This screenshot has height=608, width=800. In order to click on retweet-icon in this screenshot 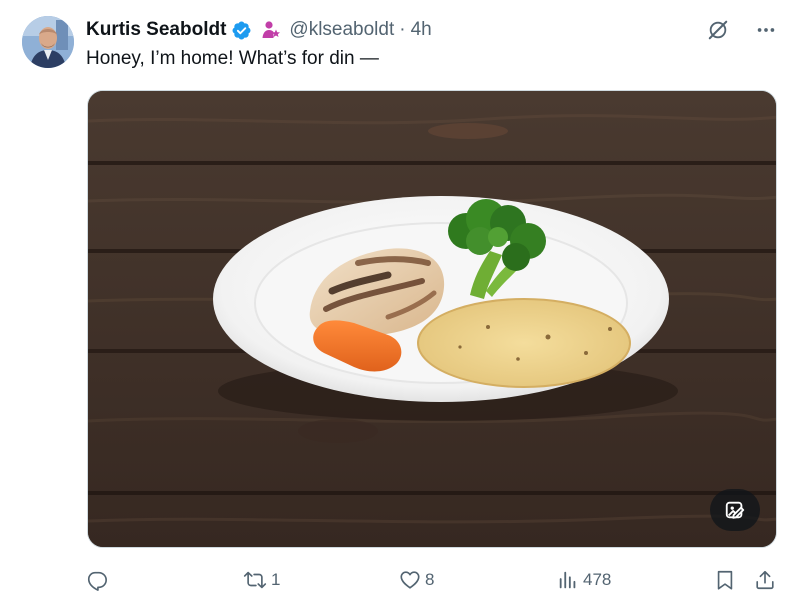, I will do `click(255, 580)`.